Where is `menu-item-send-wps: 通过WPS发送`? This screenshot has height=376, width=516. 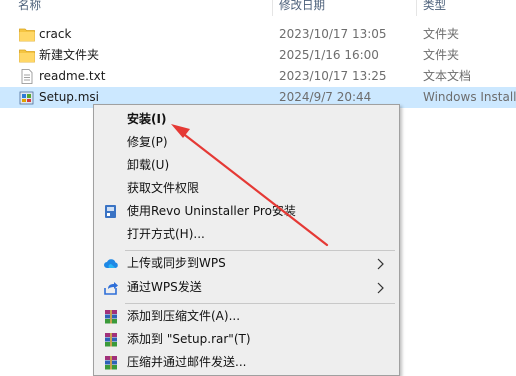
menu-item-send-wps: 通过WPS发送 is located at coordinates (246, 287).